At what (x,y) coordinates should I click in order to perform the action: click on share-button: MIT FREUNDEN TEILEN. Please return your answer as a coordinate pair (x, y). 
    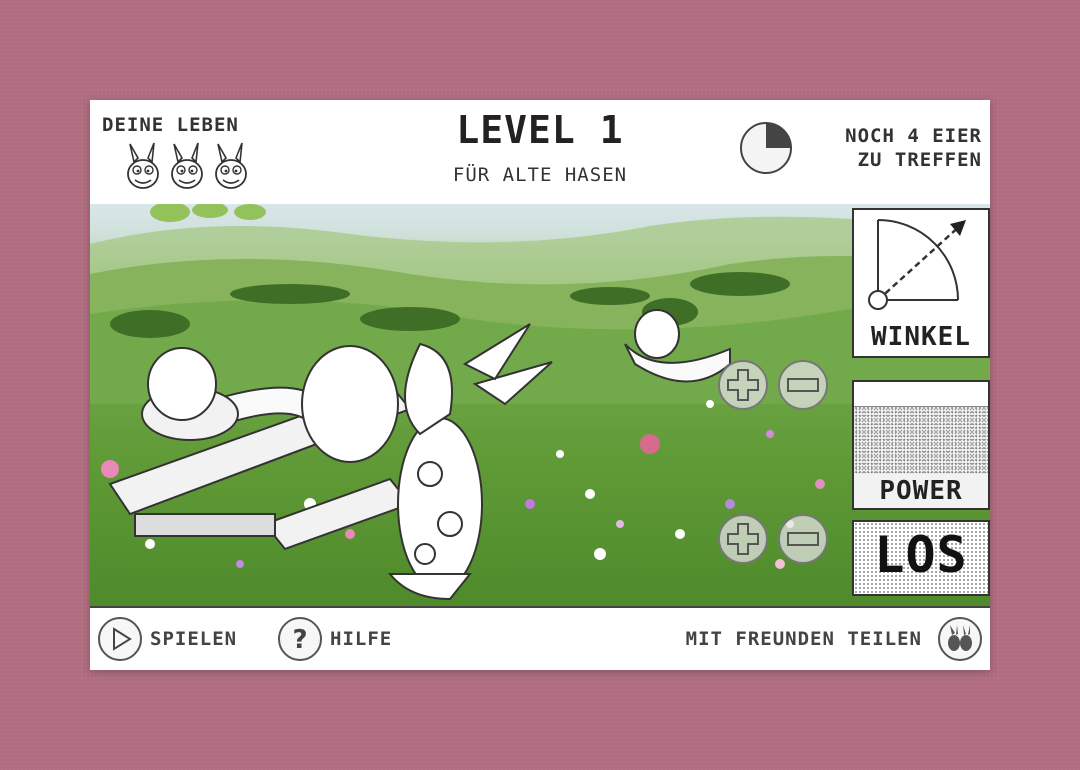
    Looking at the image, I should click on (834, 639).